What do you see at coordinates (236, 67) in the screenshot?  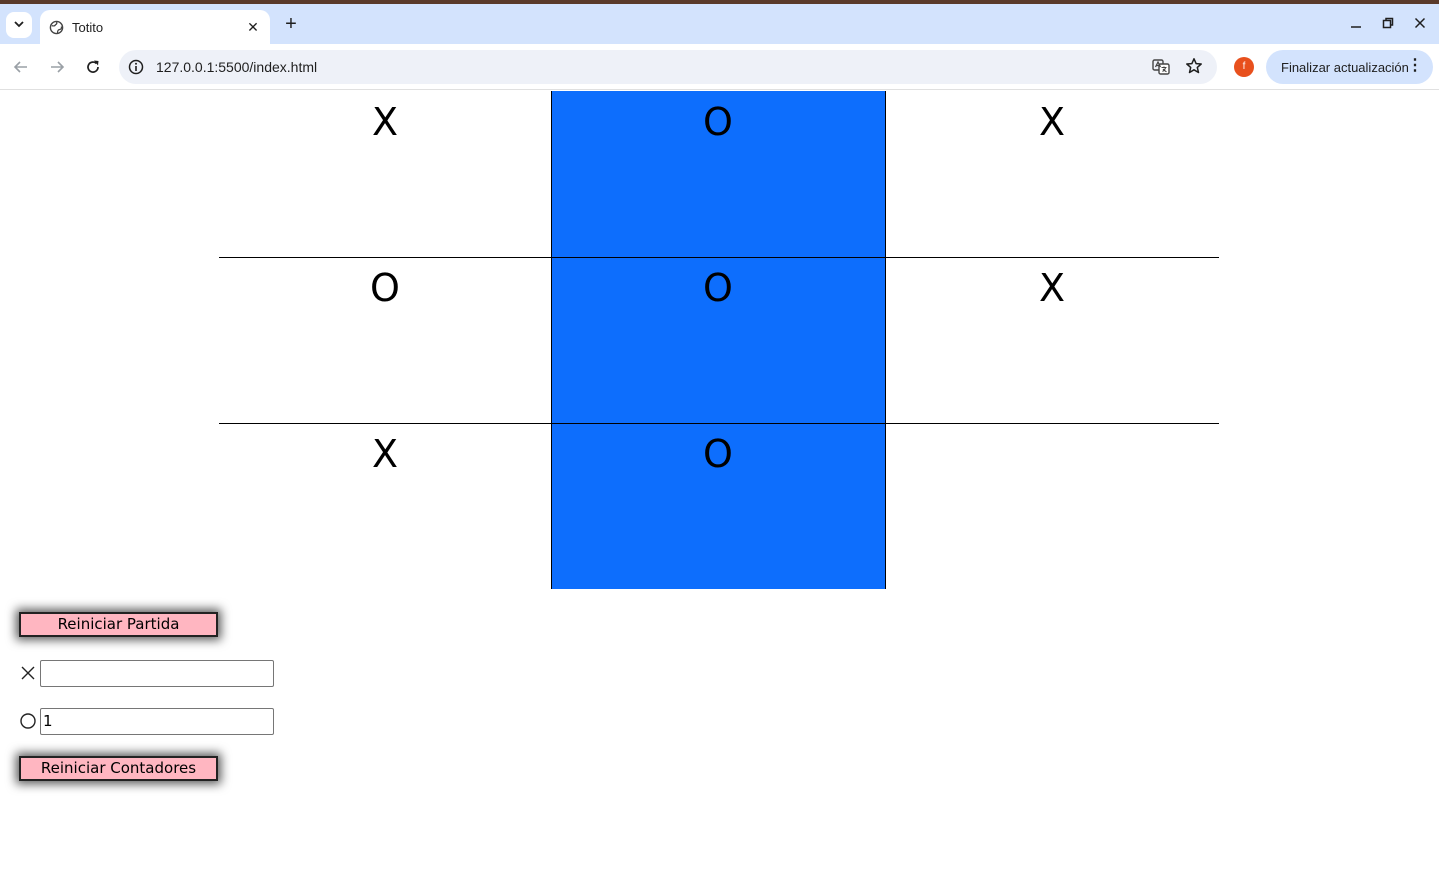 I see `url-text: 127.0.0.1:5500/index.html` at bounding box center [236, 67].